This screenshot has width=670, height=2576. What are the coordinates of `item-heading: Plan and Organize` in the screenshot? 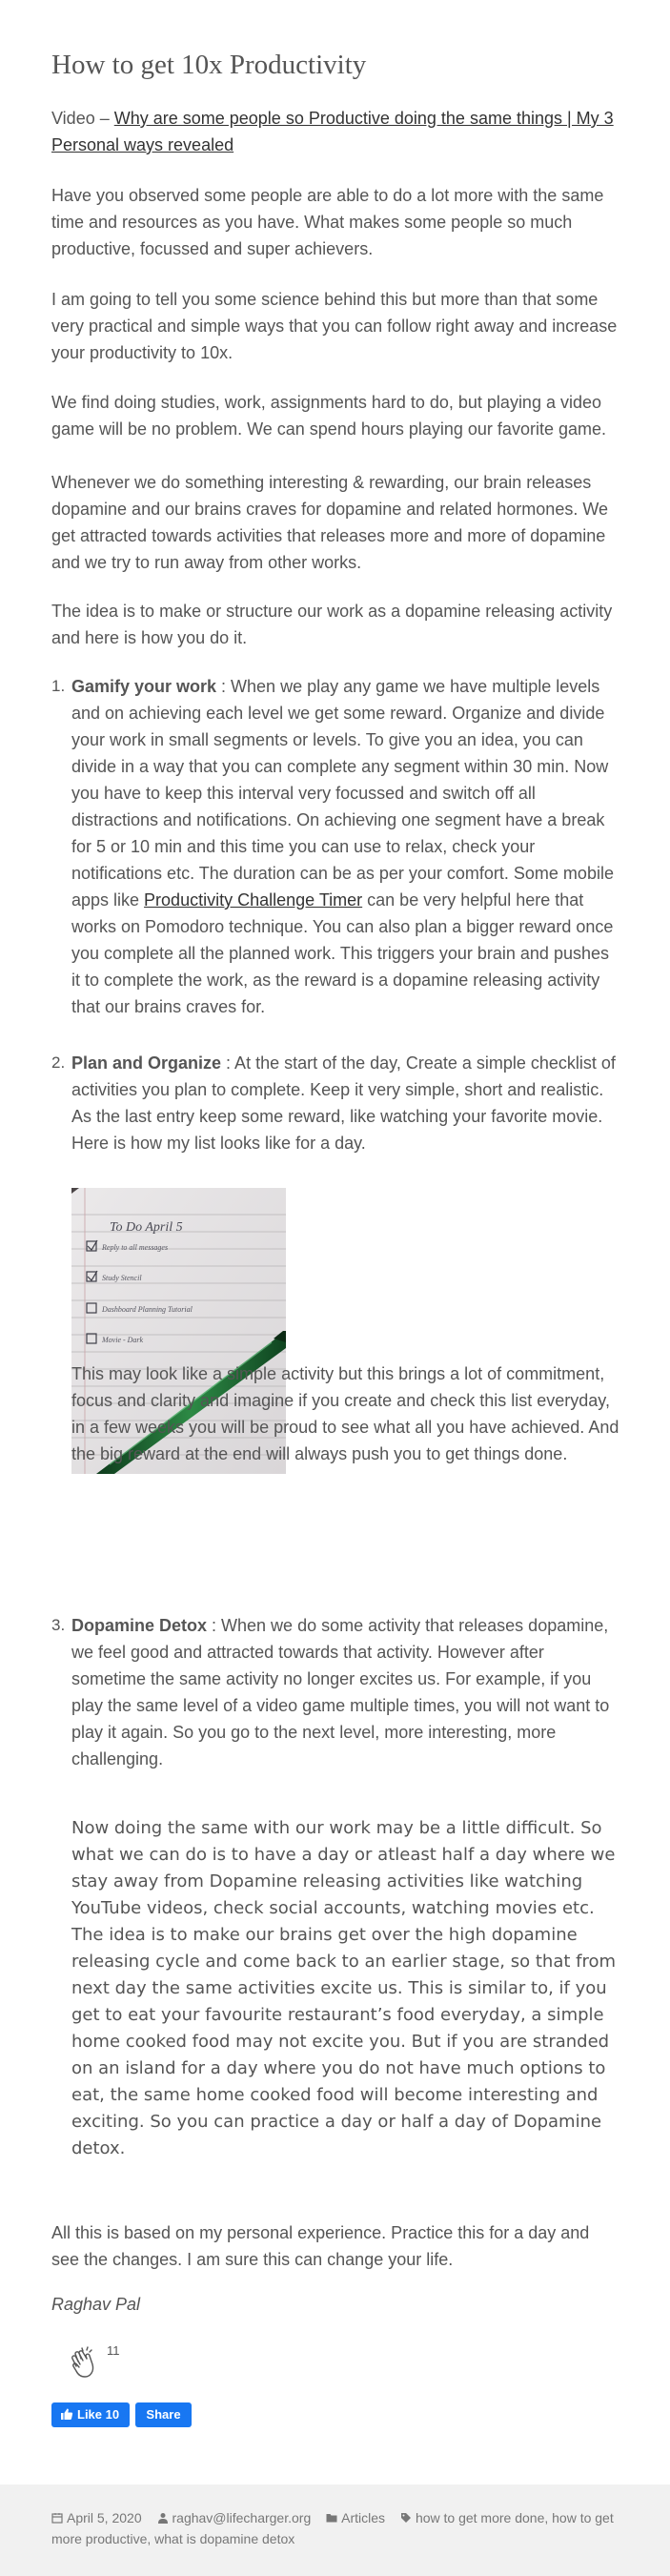 It's located at (146, 1063).